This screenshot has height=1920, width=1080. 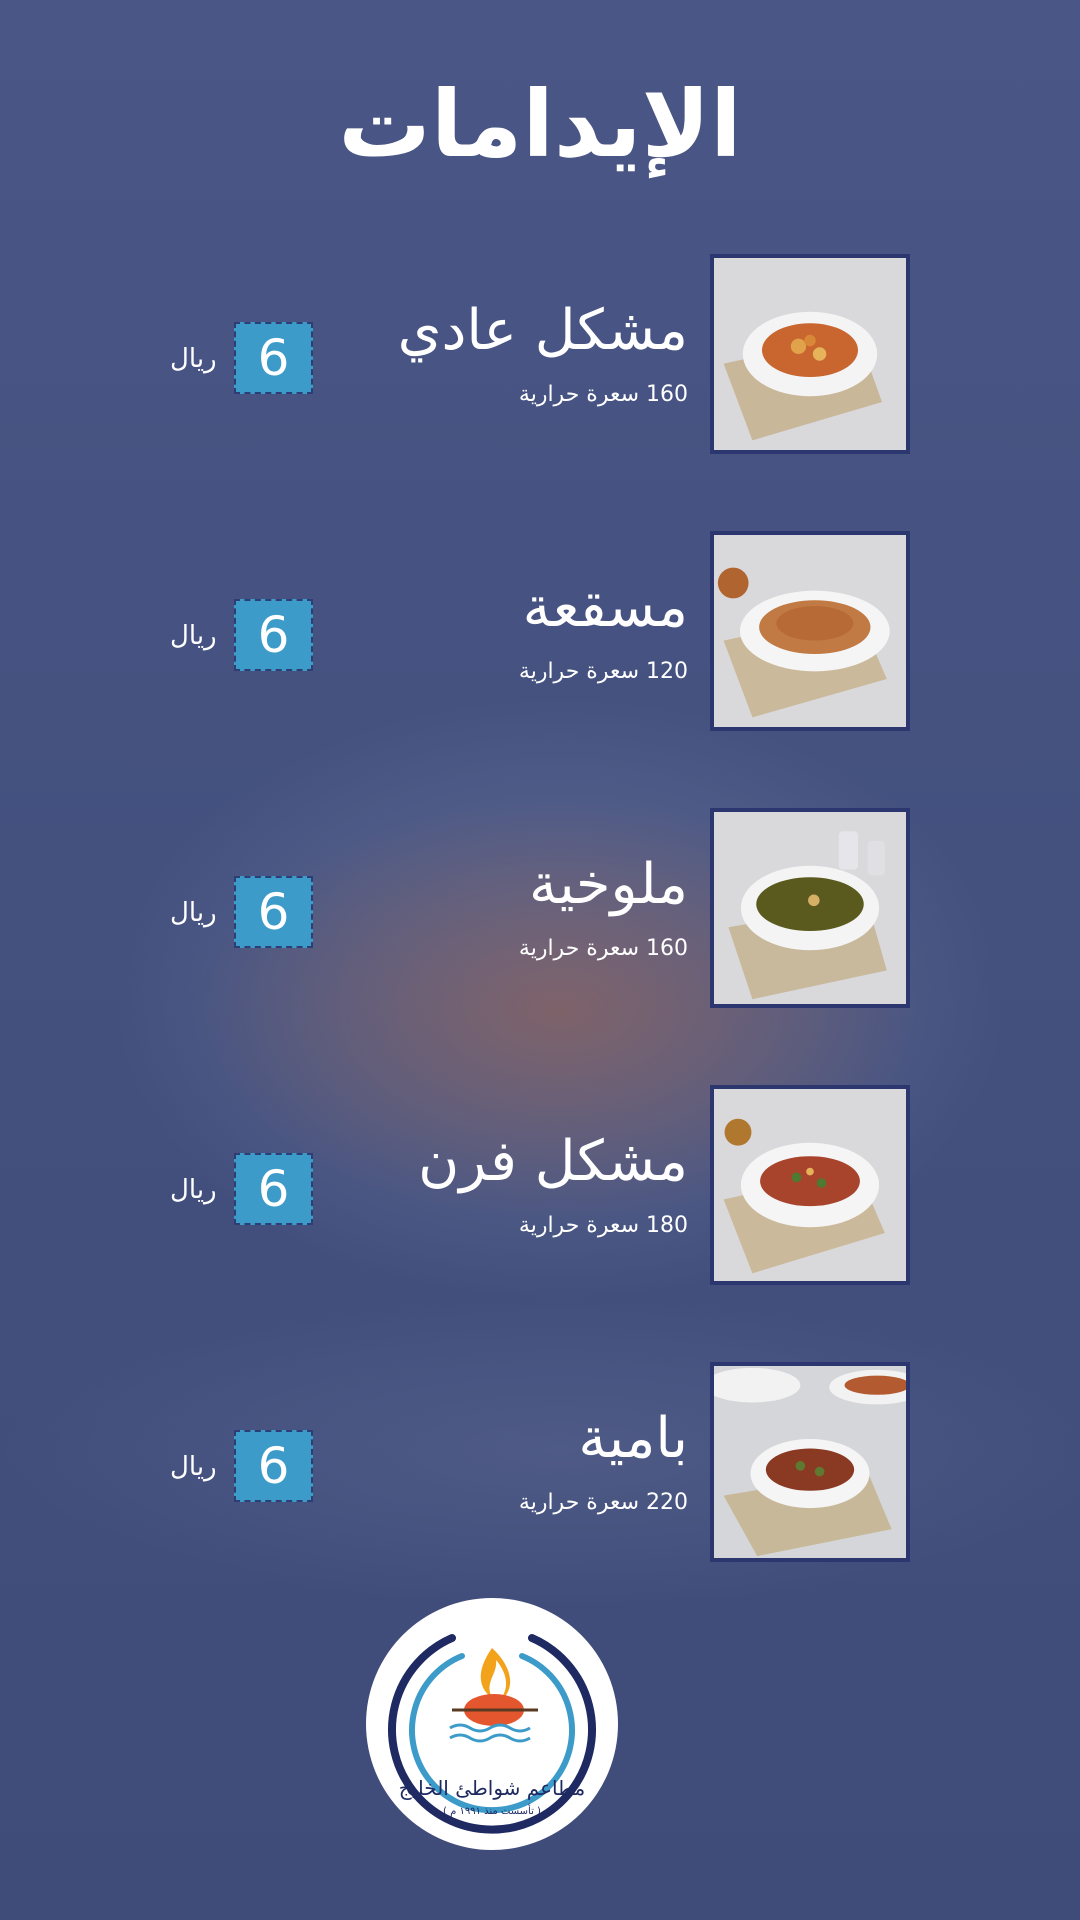 I want to click on menu-item: مسقعة 120 سعرة حرارية 6 ريال, so click(x=540, y=631).